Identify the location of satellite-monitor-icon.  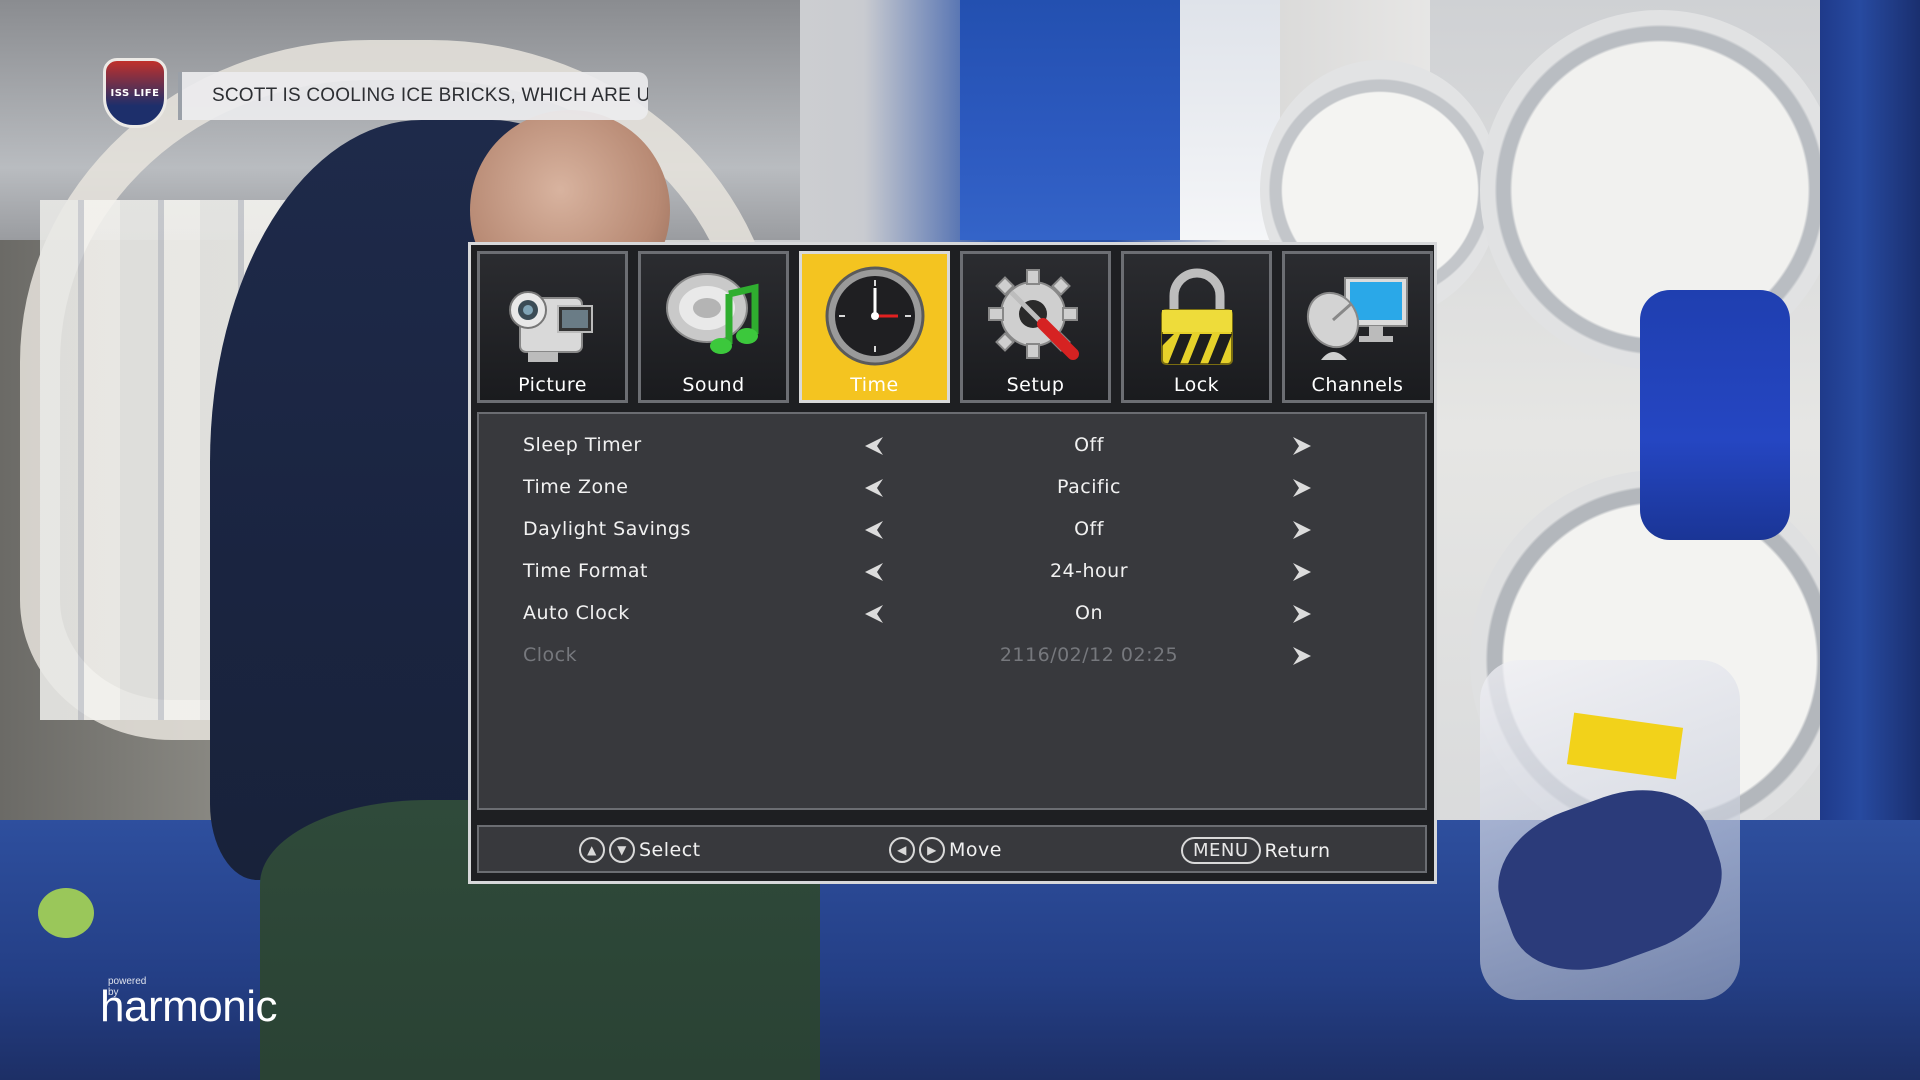
(1357, 318).